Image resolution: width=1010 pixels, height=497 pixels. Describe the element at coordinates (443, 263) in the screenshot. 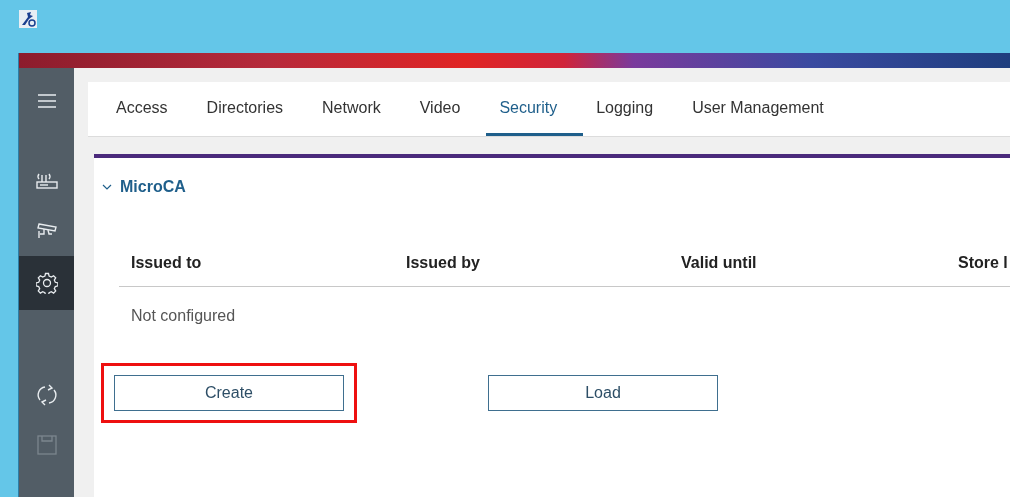

I see `column-header: Issued by` at that location.